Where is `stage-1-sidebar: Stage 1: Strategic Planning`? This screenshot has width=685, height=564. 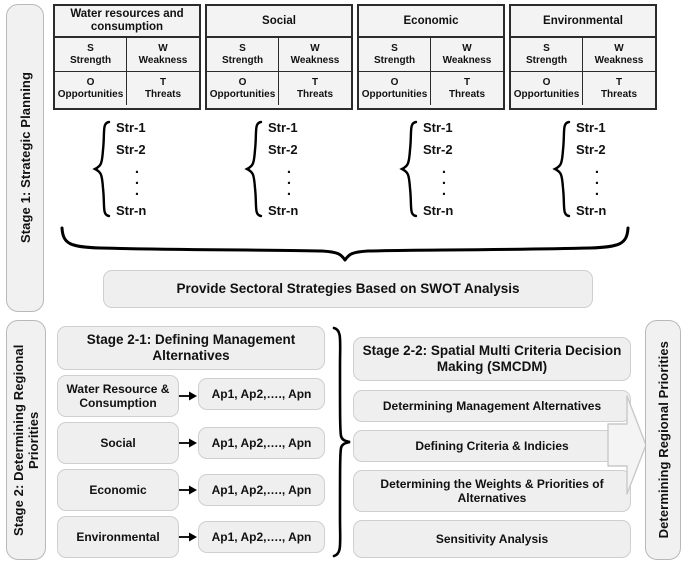
stage-1-sidebar: Stage 1: Strategic Planning is located at coordinates (25, 158).